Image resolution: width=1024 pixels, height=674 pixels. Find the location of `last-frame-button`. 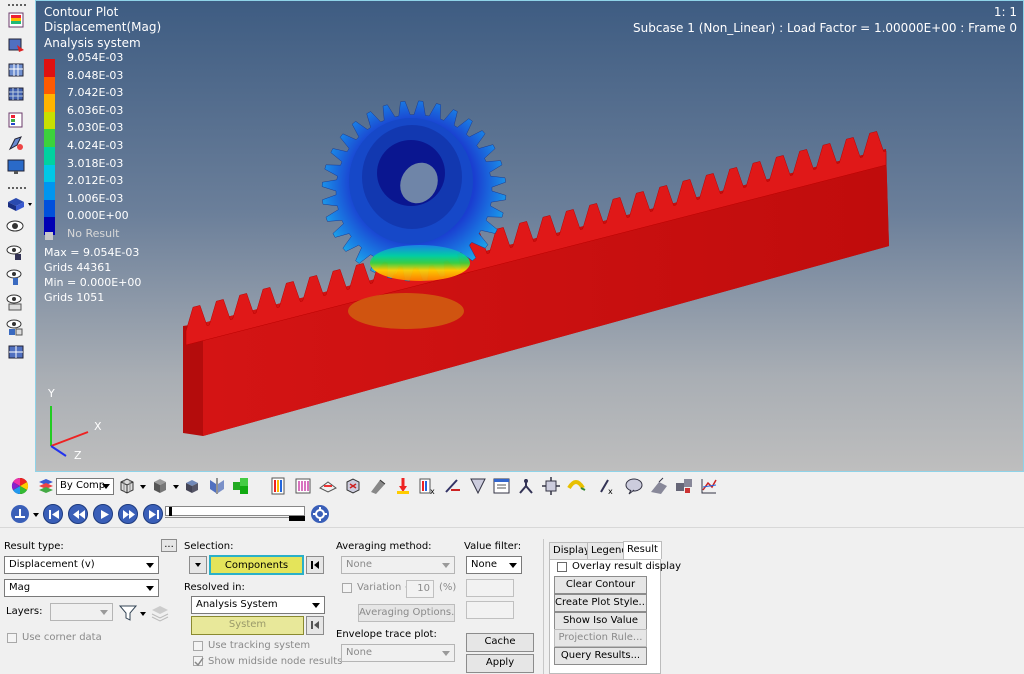

last-frame-button is located at coordinates (153, 514).